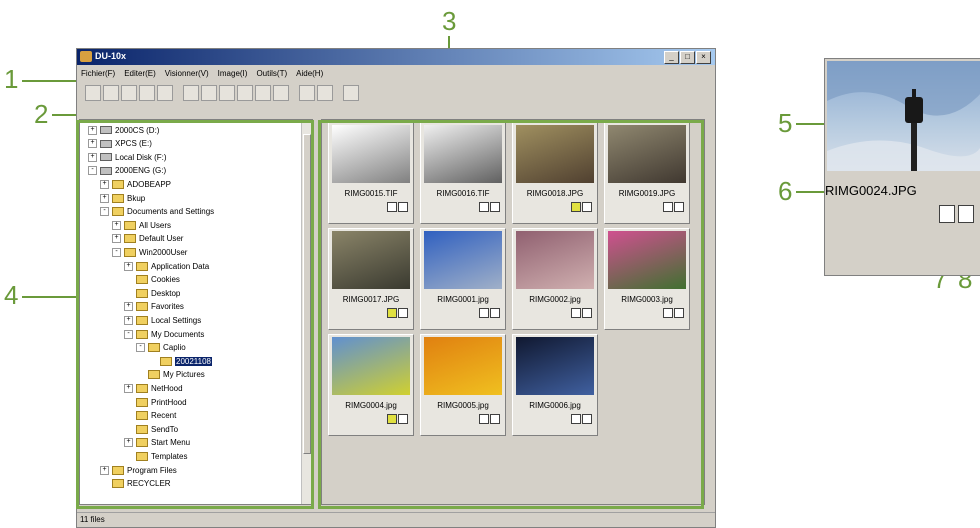  What do you see at coordinates (351, 93) in the screenshot?
I see `properties-icon` at bounding box center [351, 93].